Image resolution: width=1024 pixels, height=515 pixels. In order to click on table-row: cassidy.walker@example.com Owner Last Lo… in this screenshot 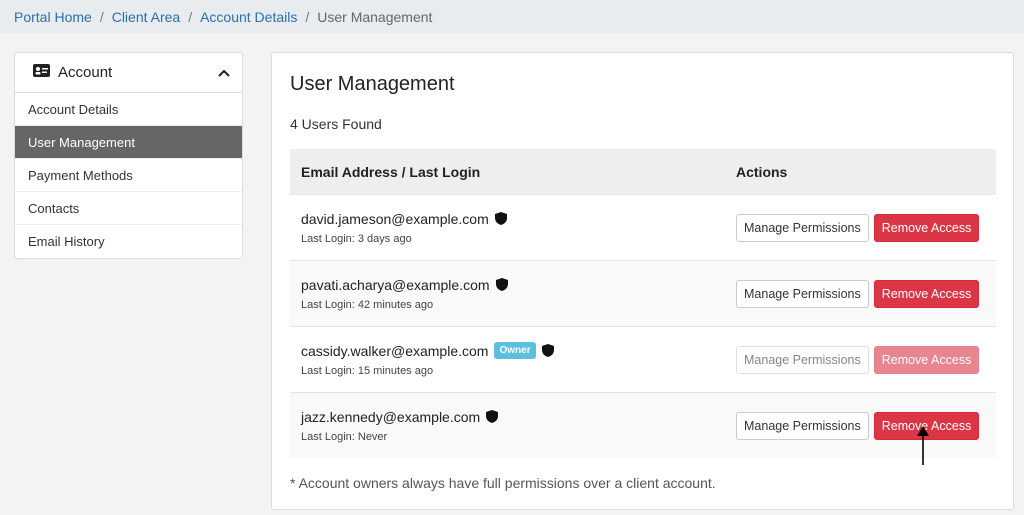, I will do `click(643, 359)`.